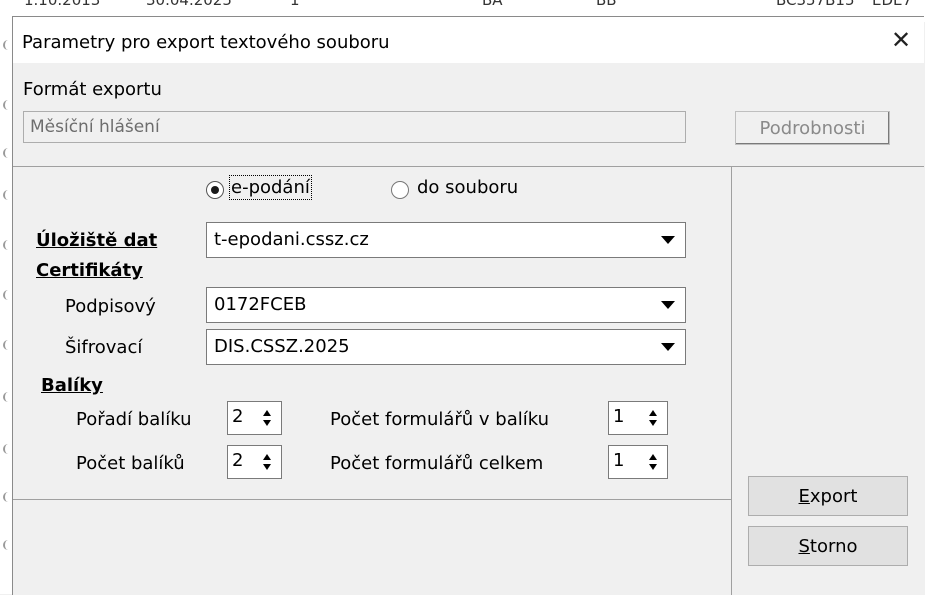 Image resolution: width=925 pixels, height=595 pixels. Describe the element at coordinates (468, 40) in the screenshot. I see `title-bar: Parametry pro export textového souboru ✕` at that location.